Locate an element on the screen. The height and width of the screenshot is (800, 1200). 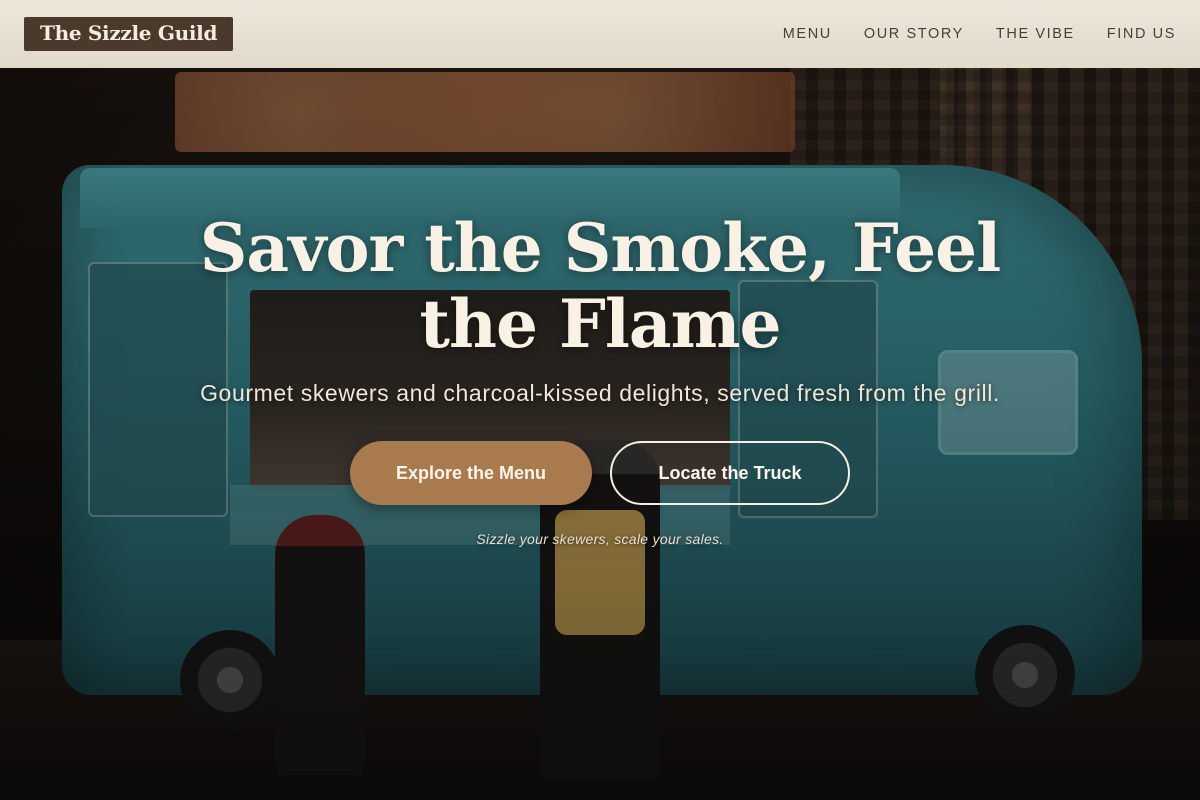
explore-menu-button: Explore the Menu is located at coordinates (471, 473).